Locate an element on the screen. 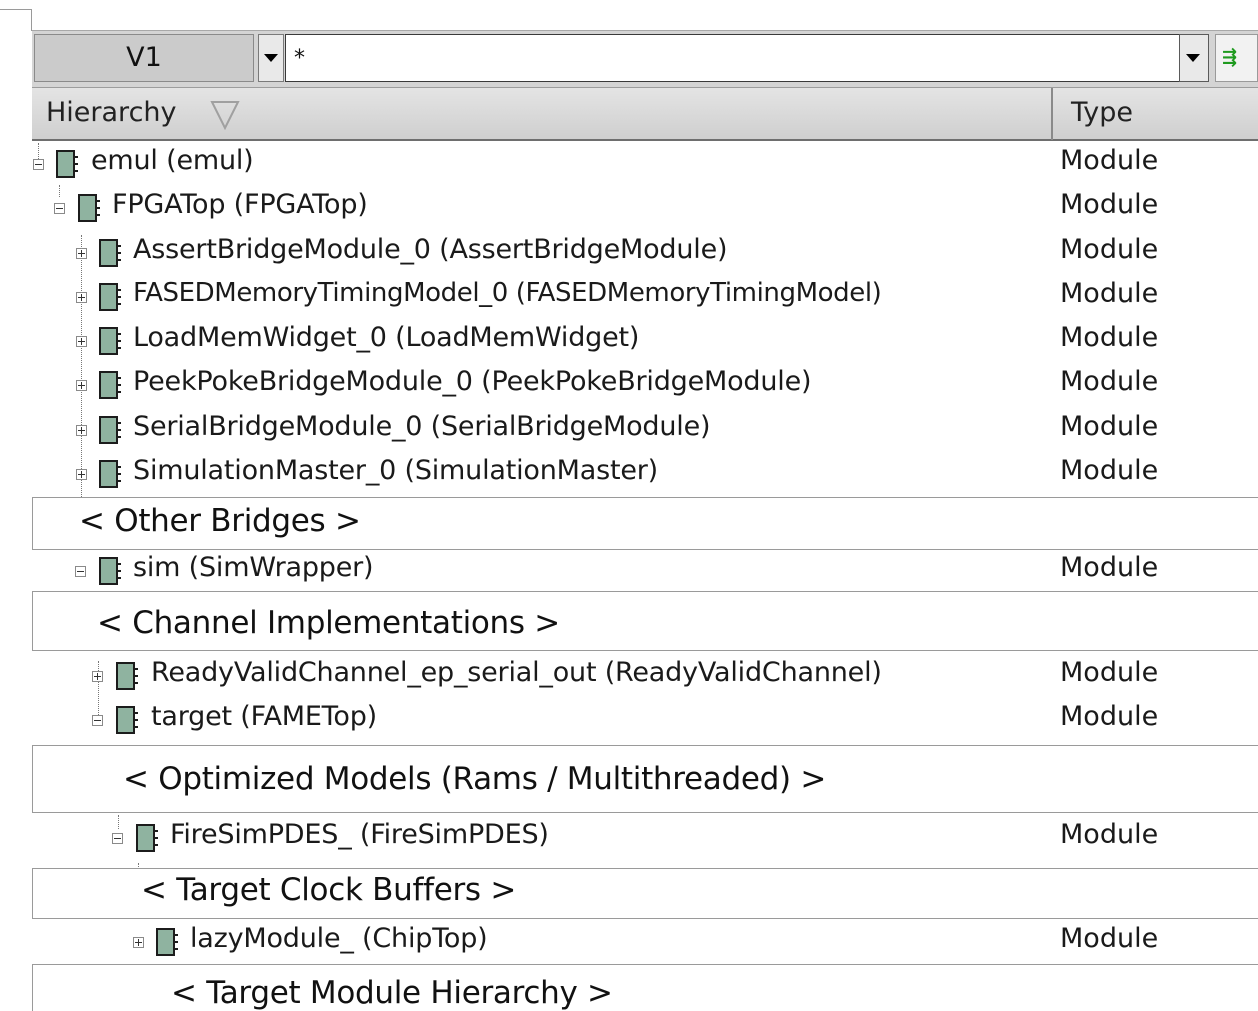 The width and height of the screenshot is (1258, 1011). section-separator-target-clock-buffers: < Target Clock Buffers > is located at coordinates (645, 893).